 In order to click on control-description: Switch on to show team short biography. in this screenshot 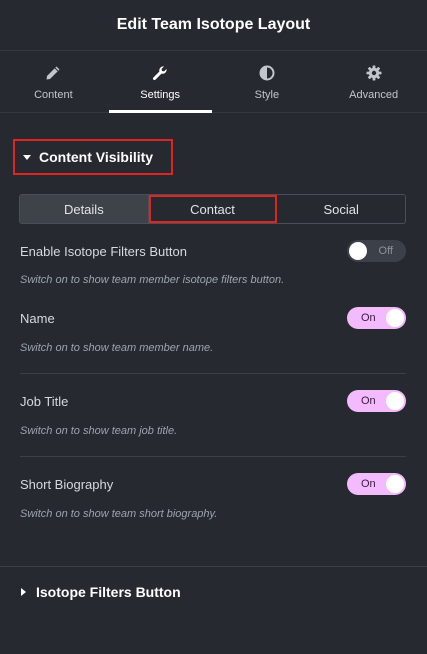, I will do `click(119, 514)`.